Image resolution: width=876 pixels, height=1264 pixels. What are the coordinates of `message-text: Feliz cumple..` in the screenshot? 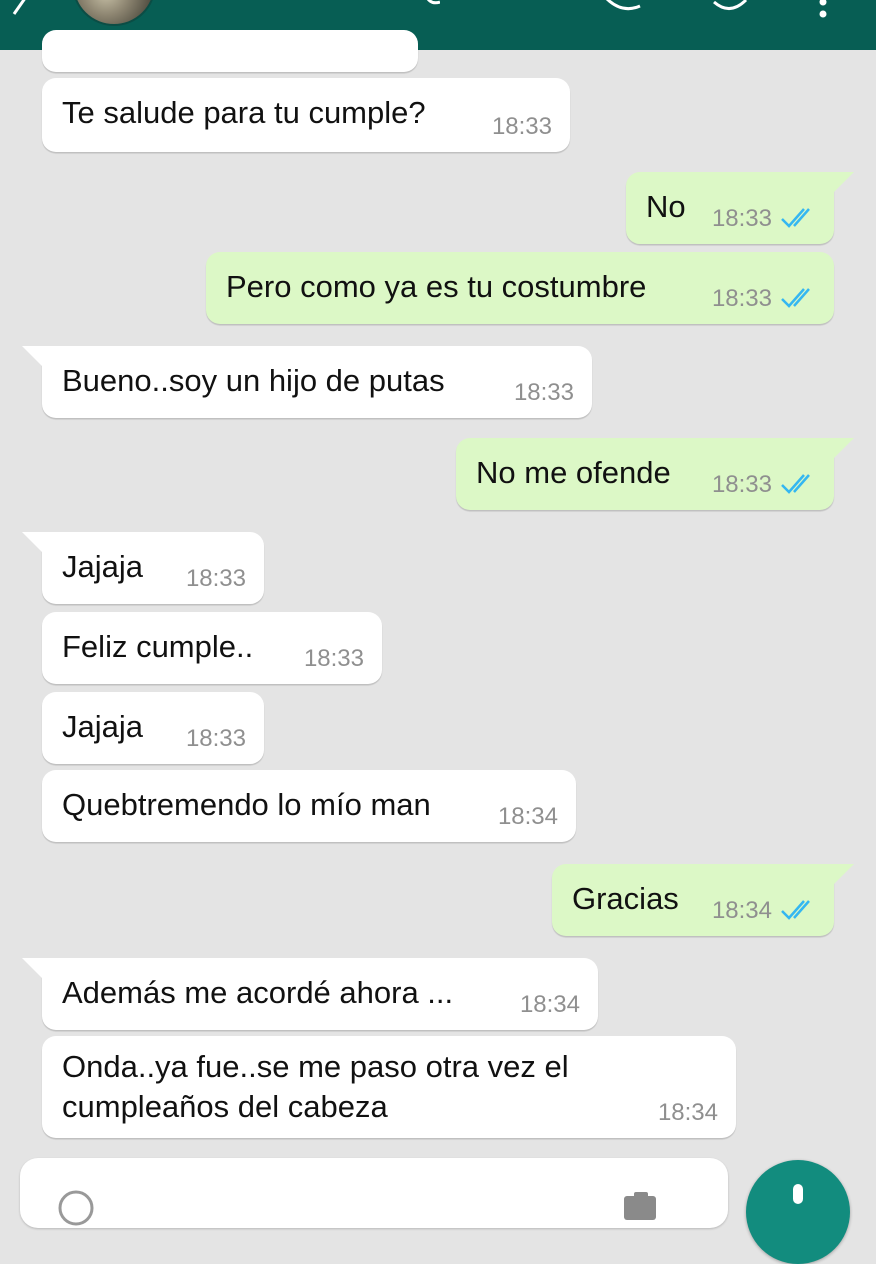 It's located at (158, 646).